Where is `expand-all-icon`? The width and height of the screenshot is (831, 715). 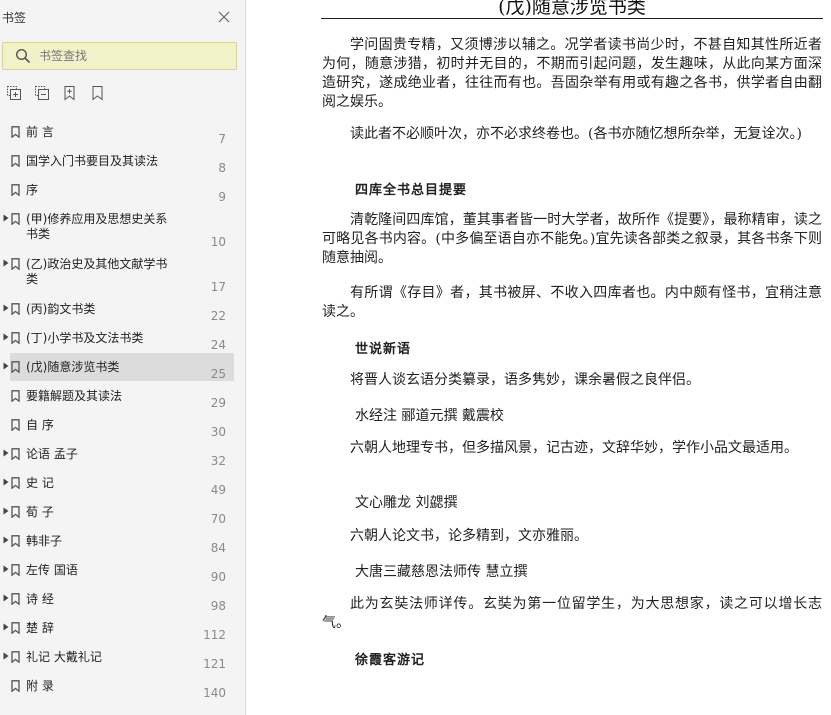
expand-all-icon is located at coordinates (14, 93).